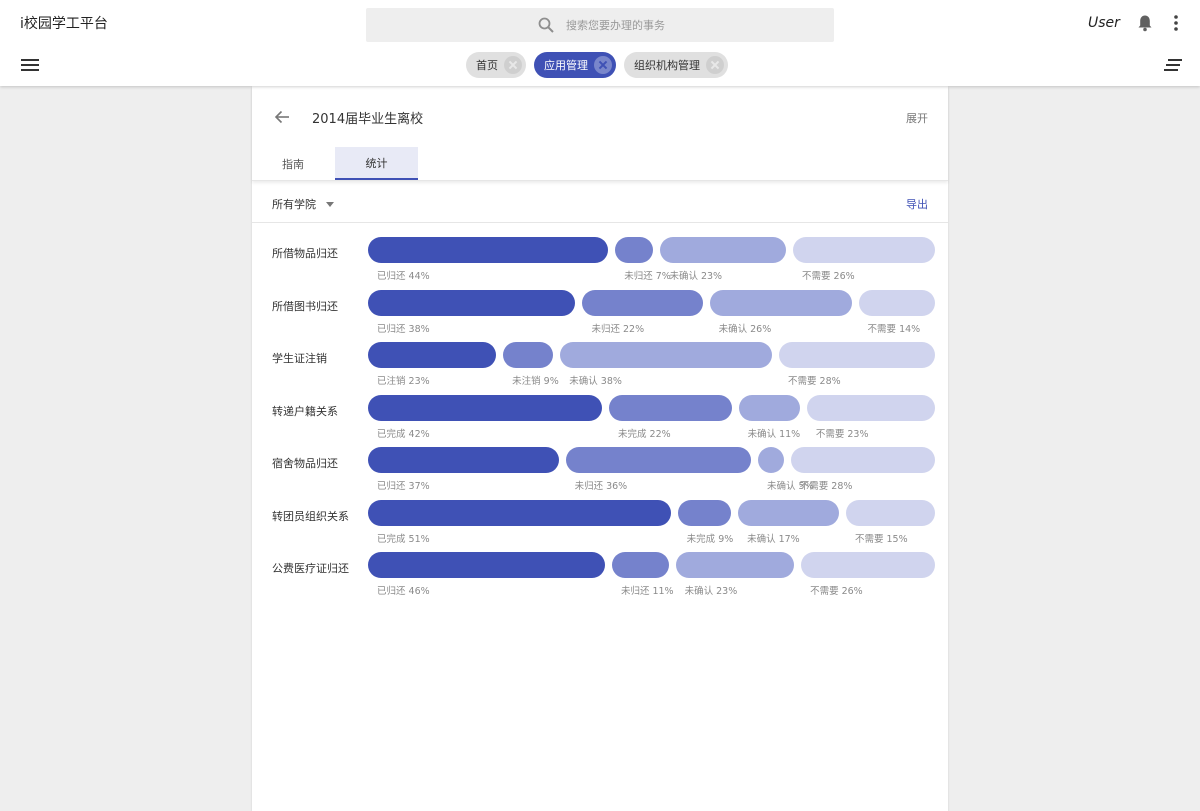 This screenshot has height=811, width=1200. Describe the element at coordinates (305, 463) in the screenshot. I see `stat-item-label: 宿舍物品归还` at that location.